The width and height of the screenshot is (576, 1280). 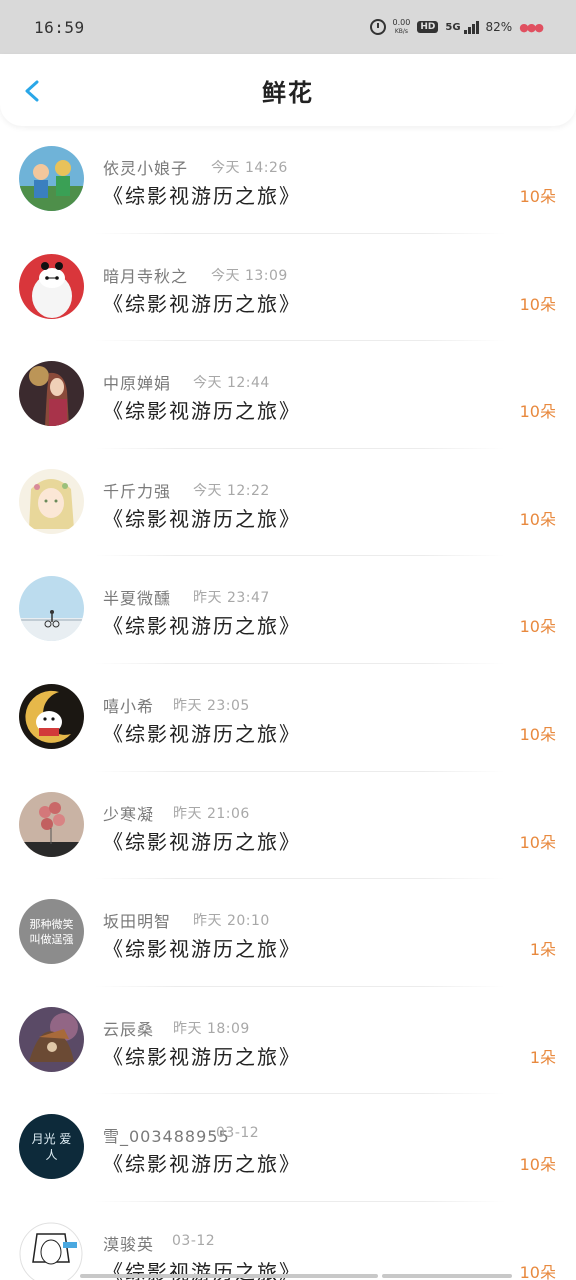 I want to click on gift-time: 昨天 18:09, so click(x=211, y=1028).